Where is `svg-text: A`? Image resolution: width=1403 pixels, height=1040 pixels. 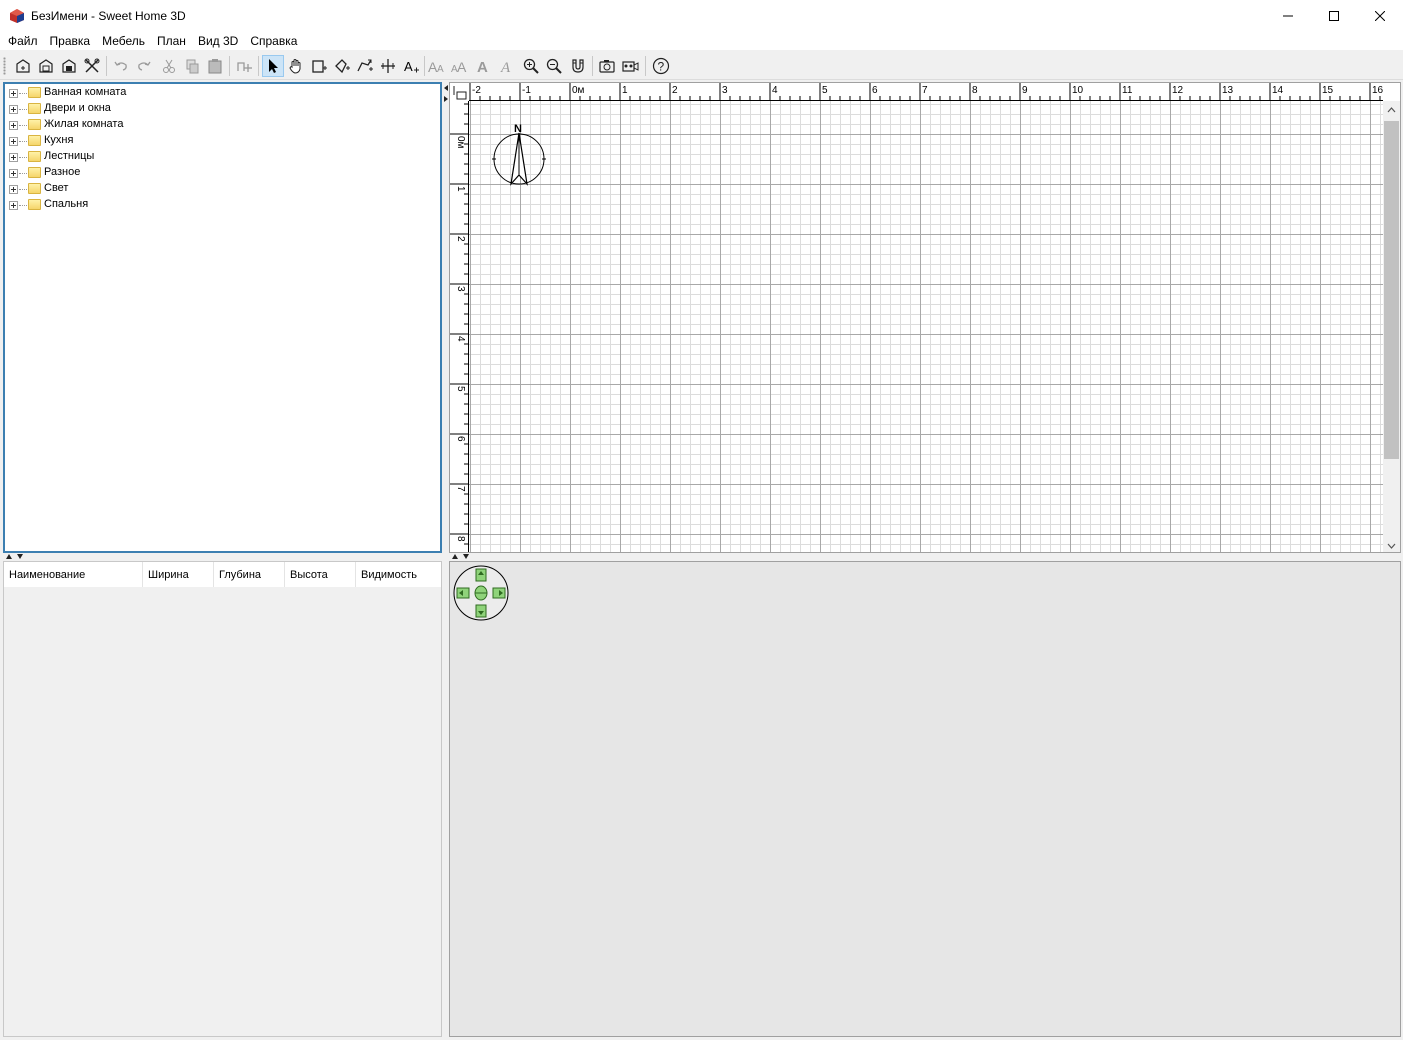
svg-text: A is located at coordinates (462, 67).